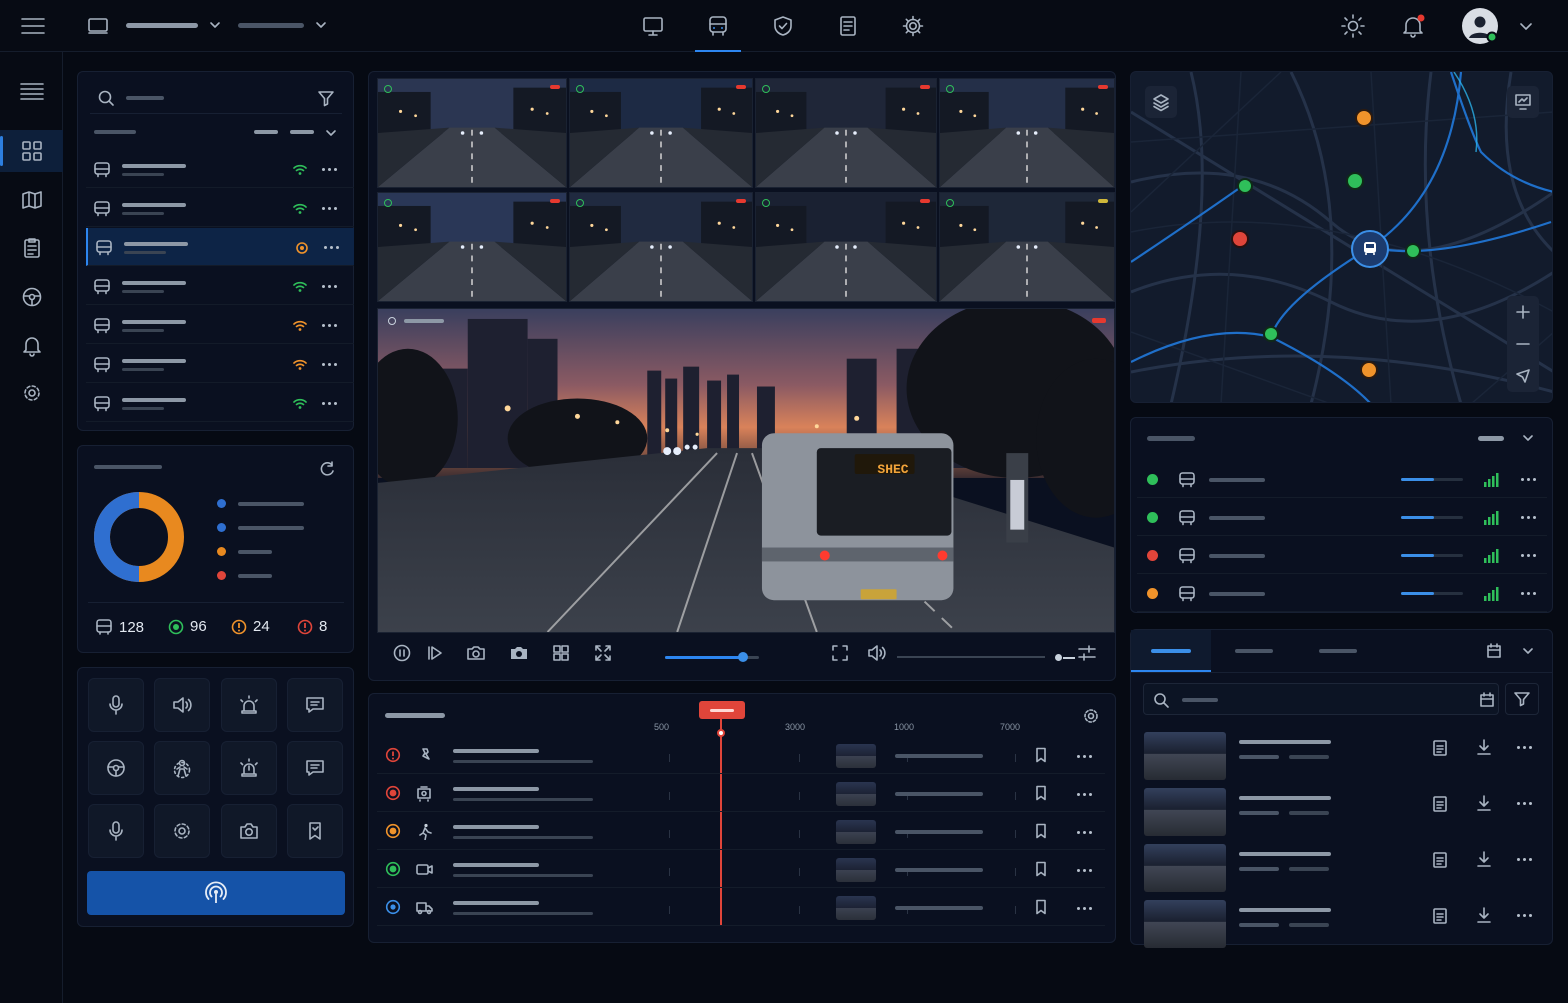 This screenshot has height=1003, width=1568. I want to click on seek-slider, so click(712, 657).